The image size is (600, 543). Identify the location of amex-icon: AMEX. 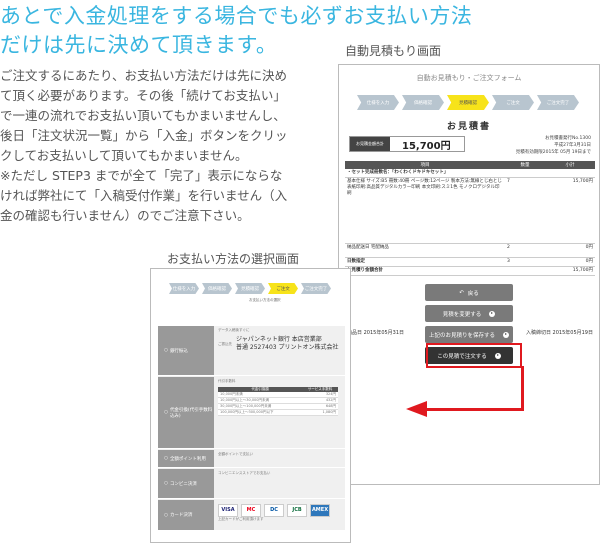
(320, 510).